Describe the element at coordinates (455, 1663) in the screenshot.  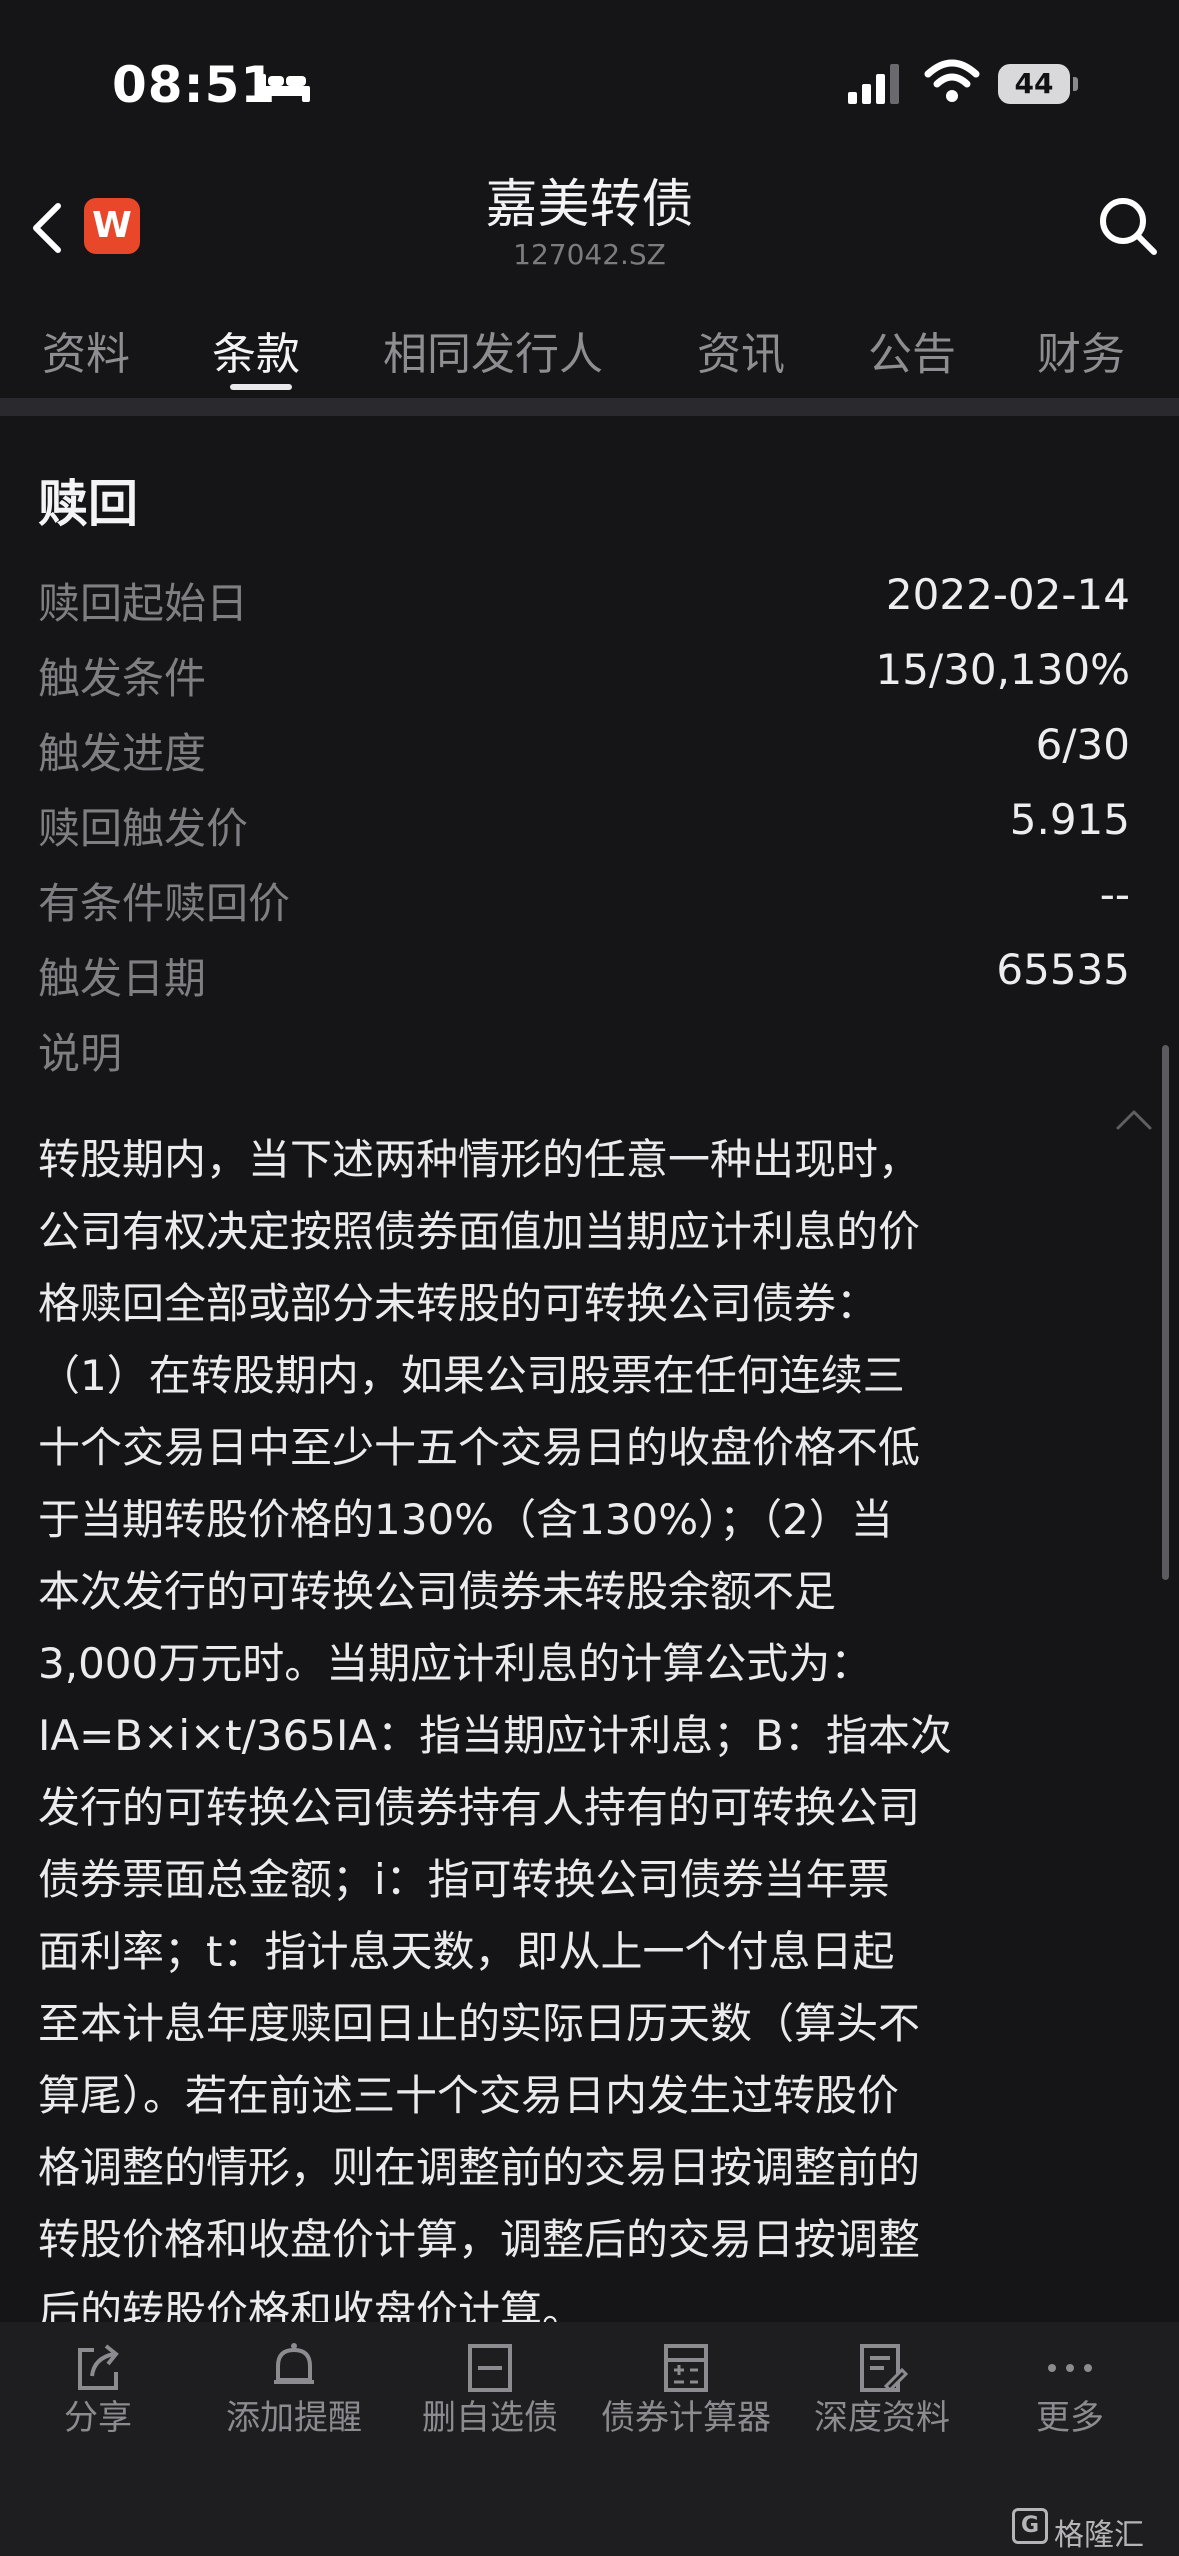
I see `description-line: 3,000万元时。当期应计利息的计算公式为：` at that location.